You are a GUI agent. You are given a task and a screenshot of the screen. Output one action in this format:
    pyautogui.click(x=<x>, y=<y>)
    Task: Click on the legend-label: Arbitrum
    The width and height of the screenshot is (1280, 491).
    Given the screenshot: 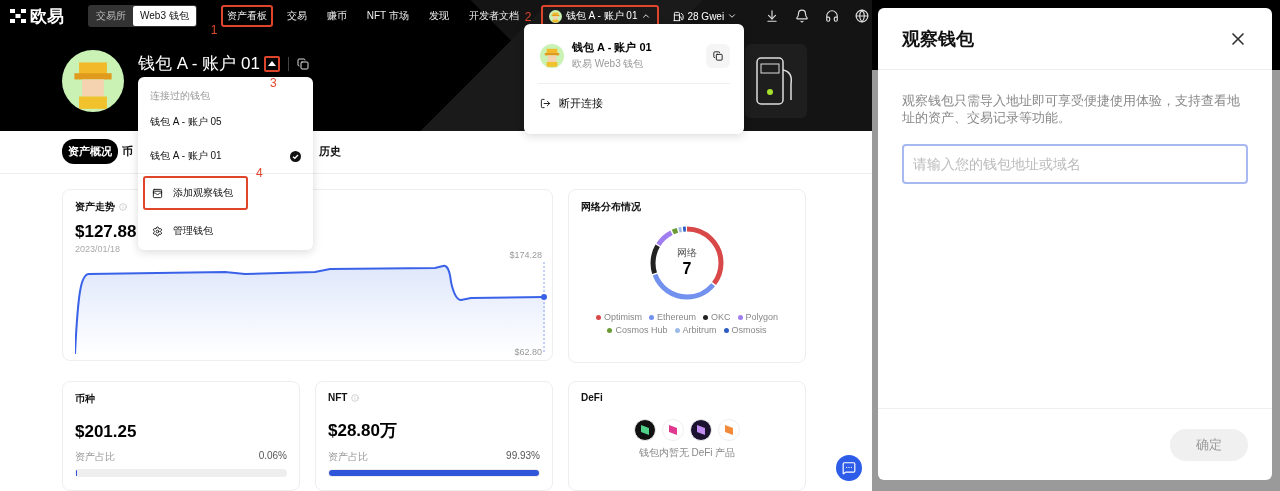 What is the action you would take?
    pyautogui.click(x=699, y=330)
    